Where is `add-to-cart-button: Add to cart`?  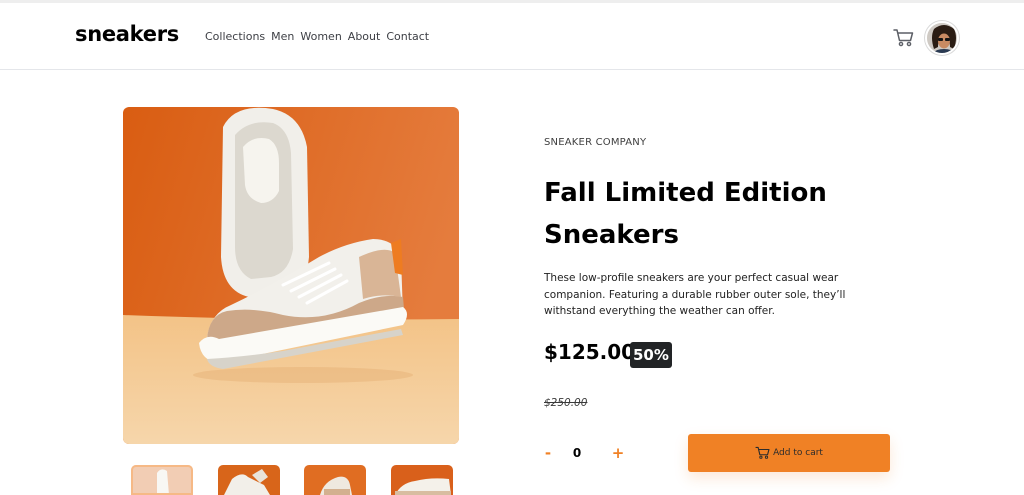
add-to-cart-button: Add to cart is located at coordinates (789, 453).